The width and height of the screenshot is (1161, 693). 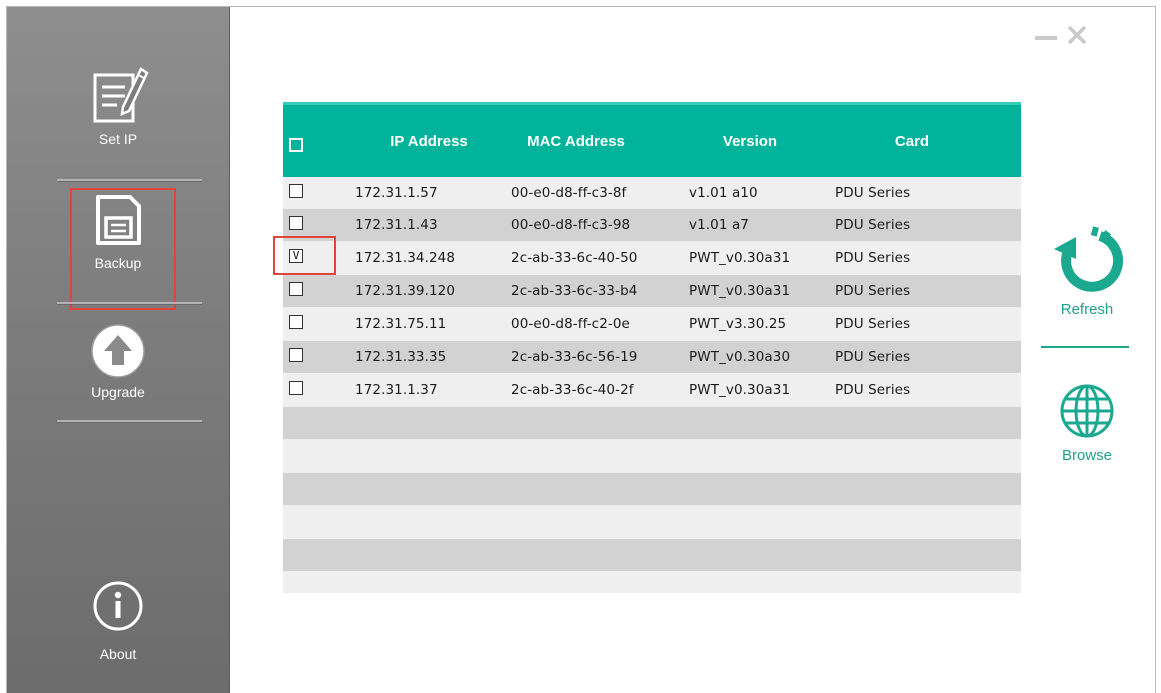 I want to click on cell-ip: 172.31.75.11, so click(x=401, y=324).